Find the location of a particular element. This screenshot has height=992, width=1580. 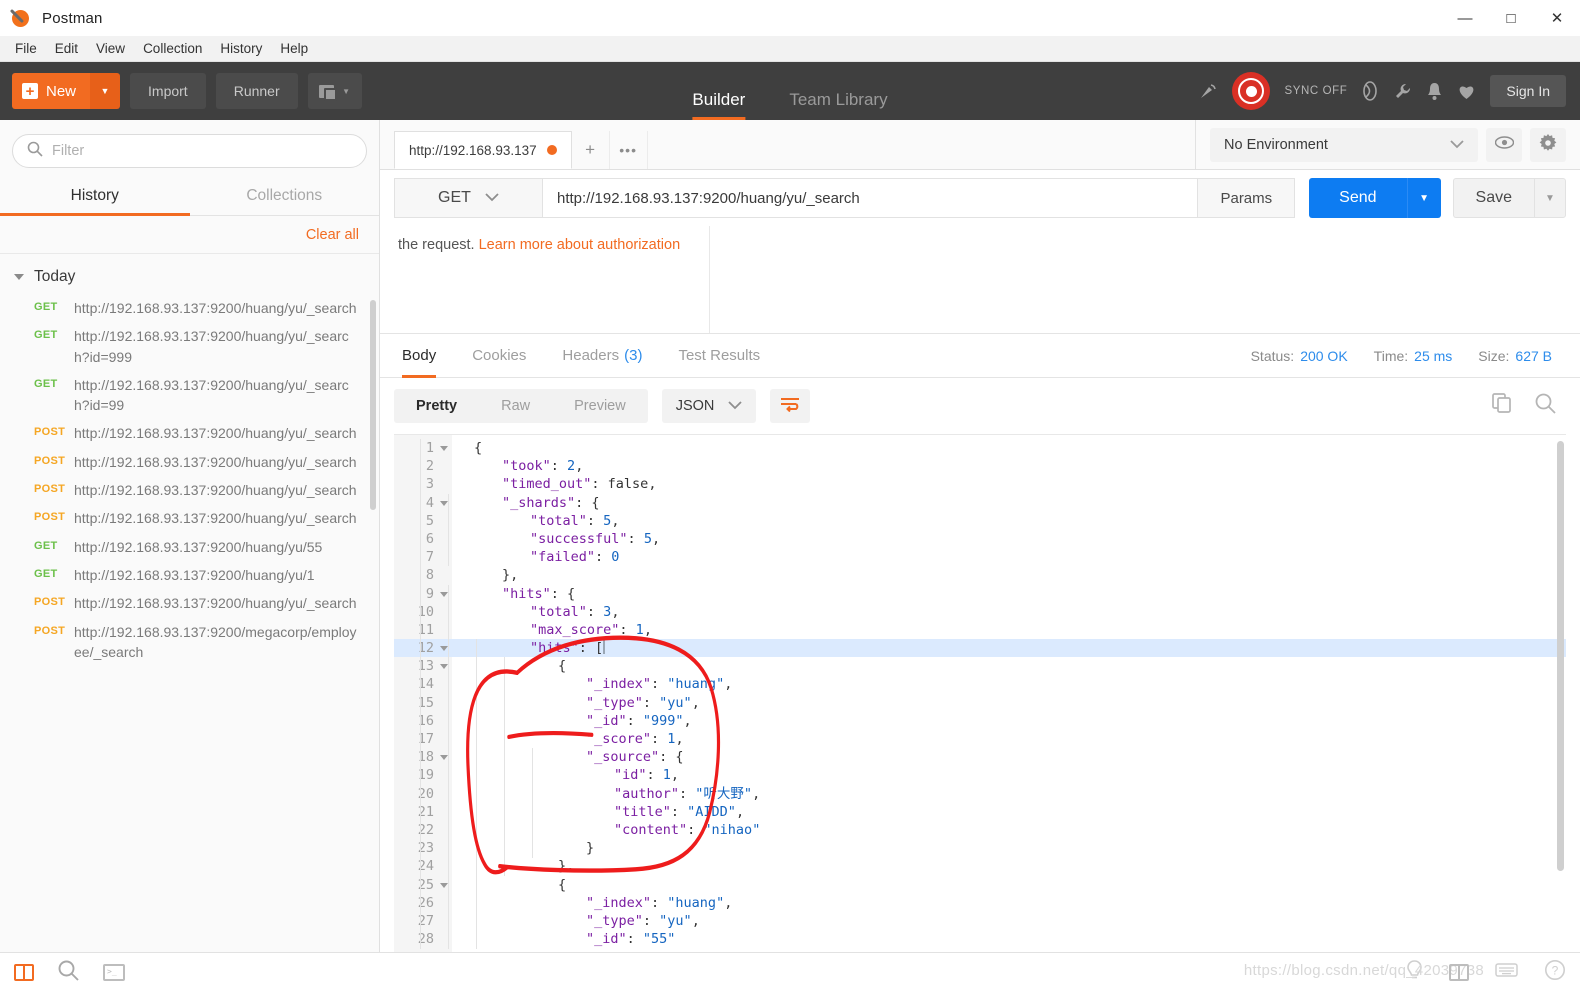

sign-in-button: Sign In is located at coordinates (1528, 91).